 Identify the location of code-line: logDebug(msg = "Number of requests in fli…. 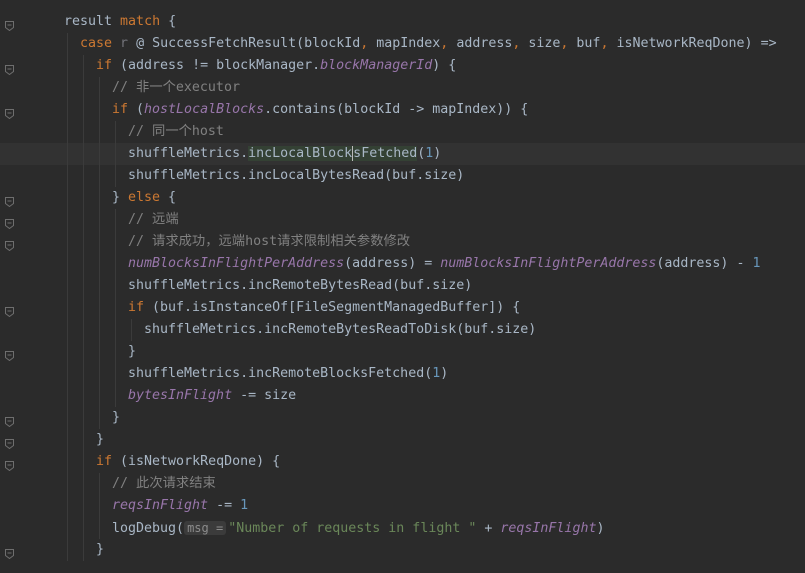
(402, 528).